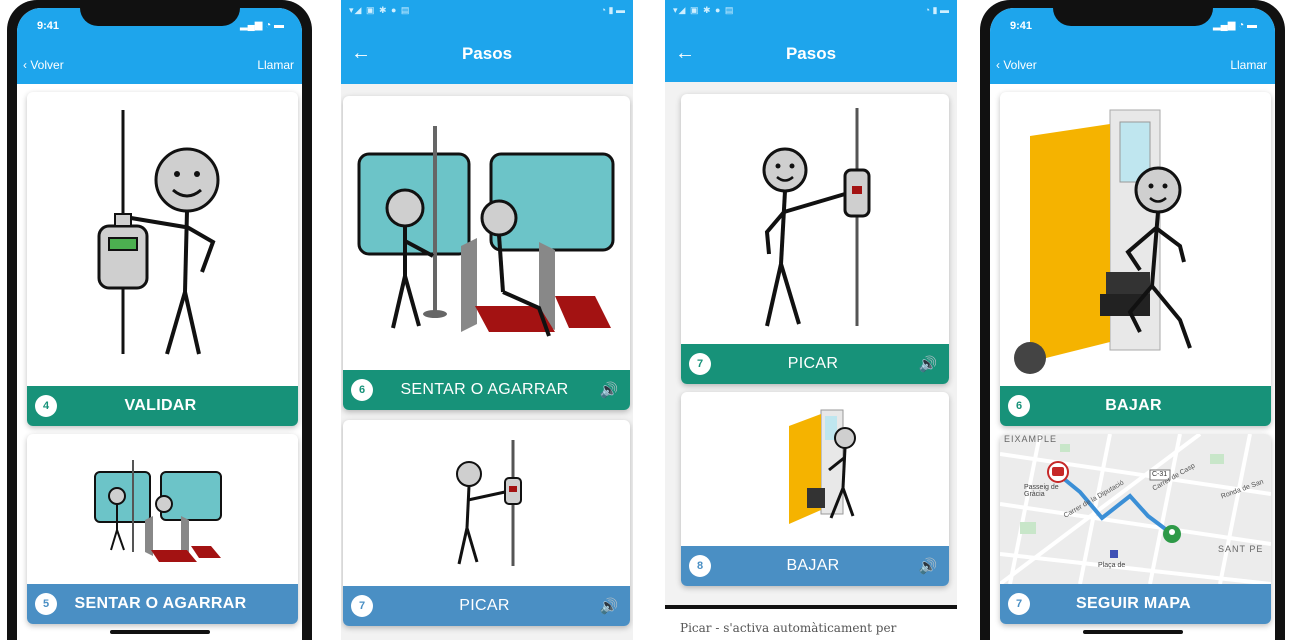  Describe the element at coordinates (1041, 491) in the screenshot. I see `map-stop-label: Passeig de Gràcia` at that location.